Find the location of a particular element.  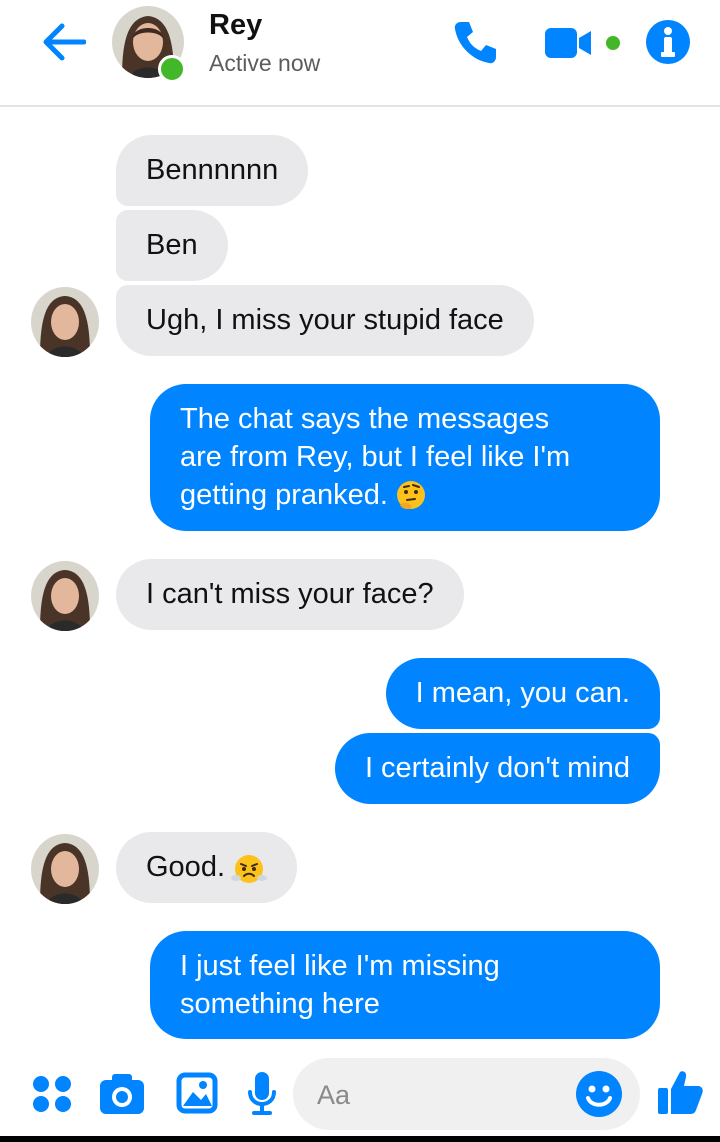

message-line: are from Rey, but I feel like I'm is located at coordinates (375, 457).